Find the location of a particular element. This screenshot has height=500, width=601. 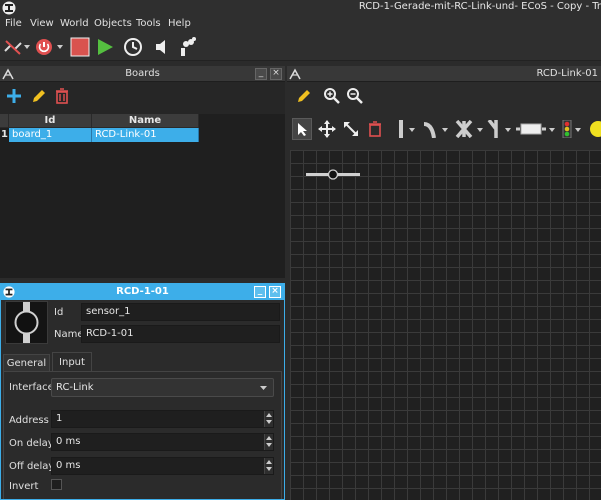

zoom-in-icon is located at coordinates (332, 96).